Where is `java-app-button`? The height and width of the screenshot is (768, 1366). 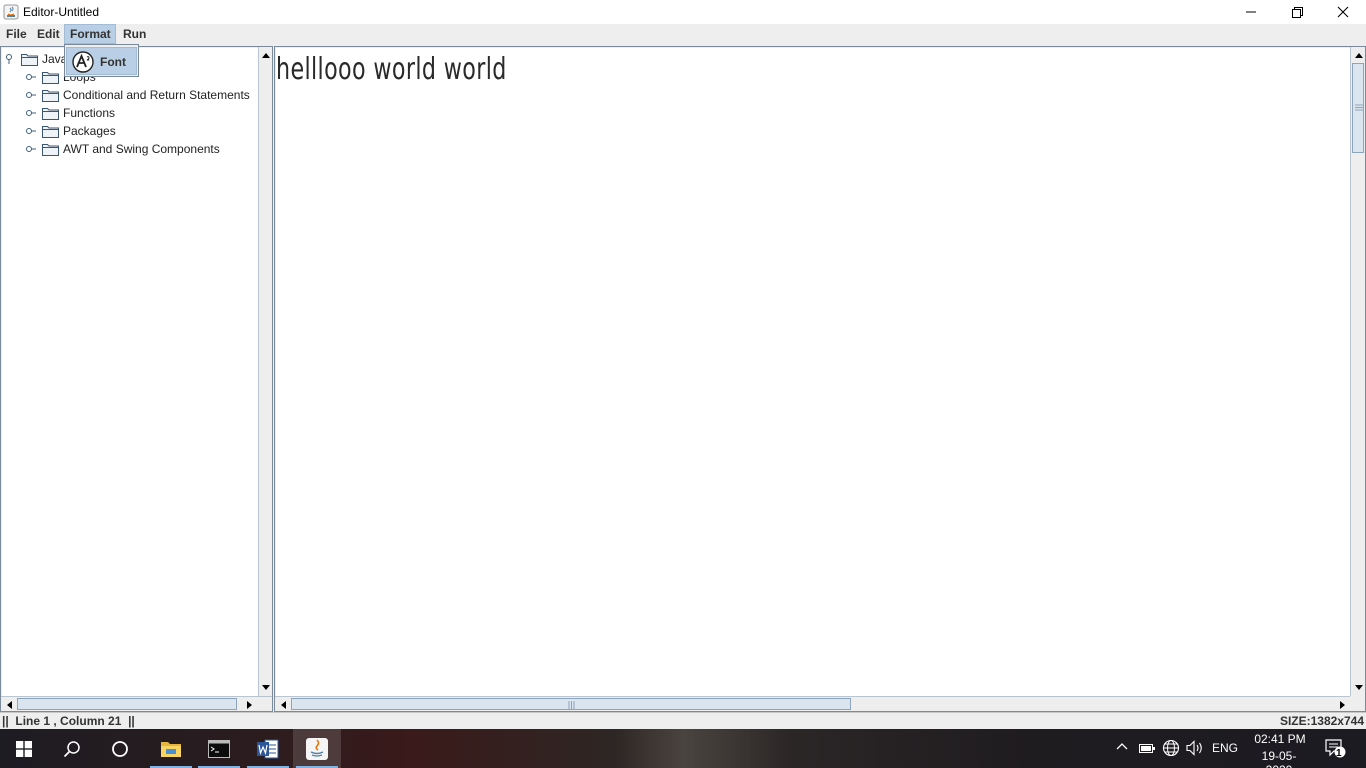
java-app-button is located at coordinates (317, 748).